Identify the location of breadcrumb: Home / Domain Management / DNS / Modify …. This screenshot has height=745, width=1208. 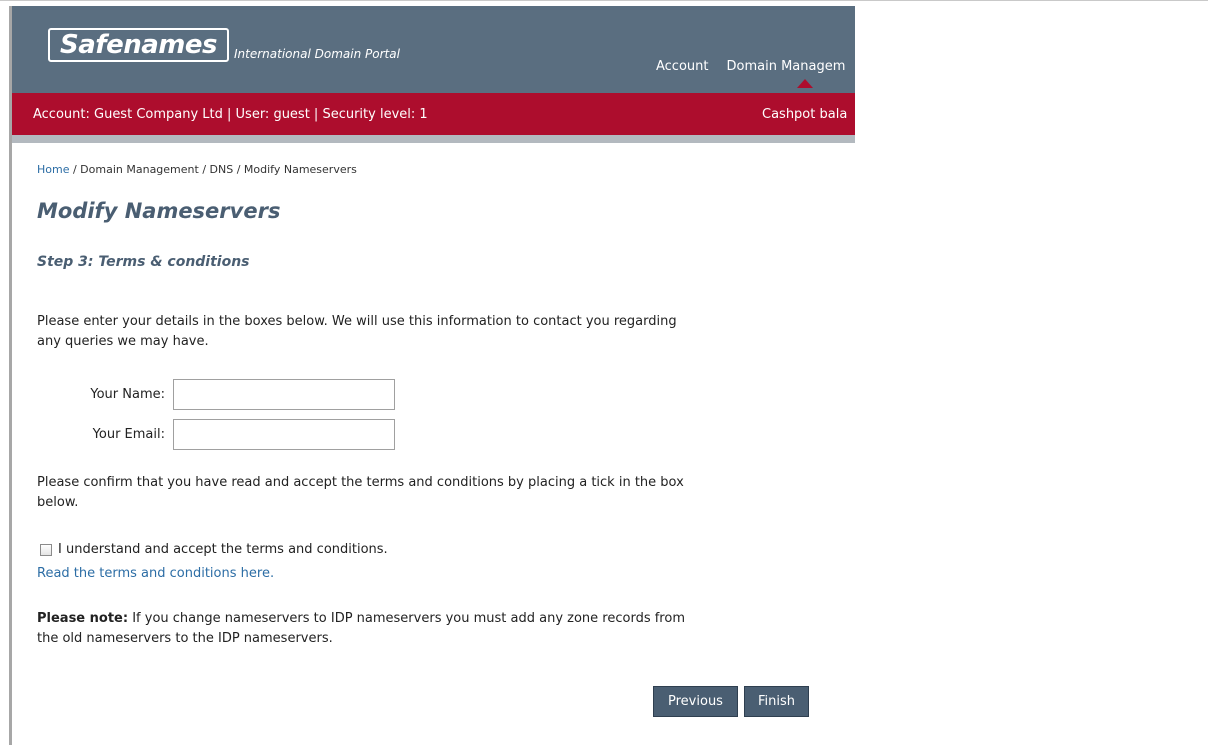
(197, 169).